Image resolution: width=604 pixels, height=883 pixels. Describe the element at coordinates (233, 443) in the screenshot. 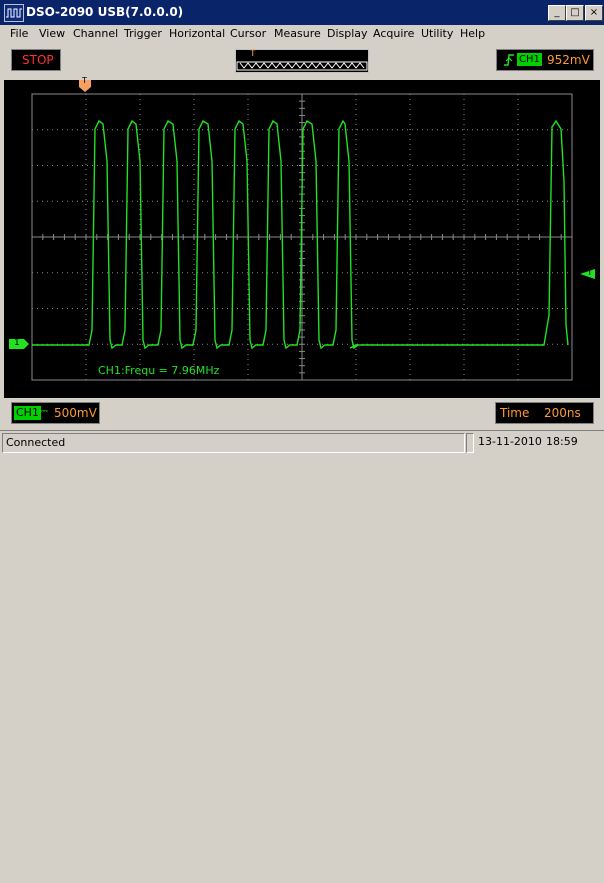

I see `connection-status: Connected` at that location.